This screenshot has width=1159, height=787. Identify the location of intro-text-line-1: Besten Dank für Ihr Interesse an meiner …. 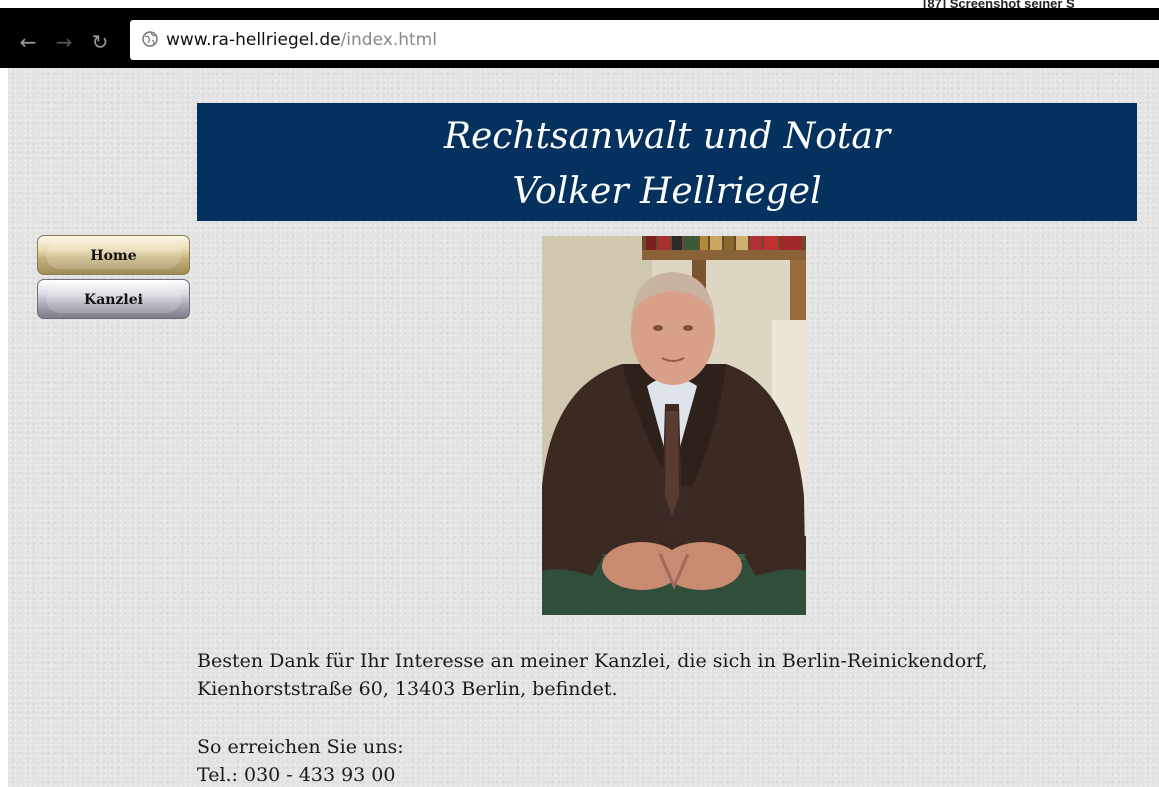
(592, 661).